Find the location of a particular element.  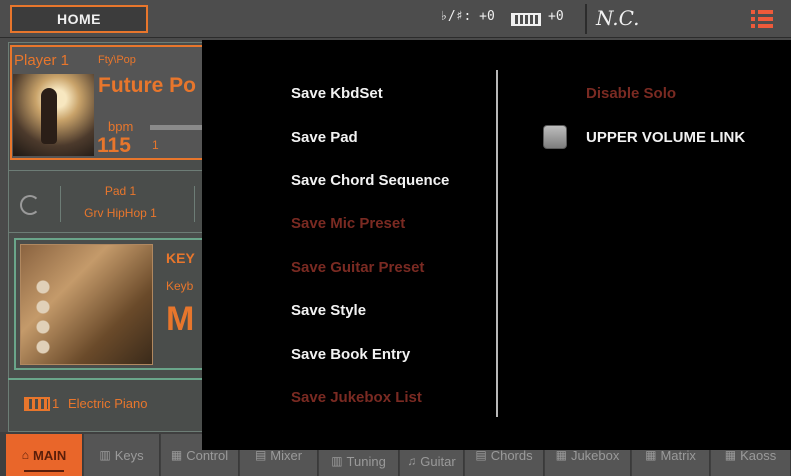

menu-item-save-style: Save Style is located at coordinates (328, 310).